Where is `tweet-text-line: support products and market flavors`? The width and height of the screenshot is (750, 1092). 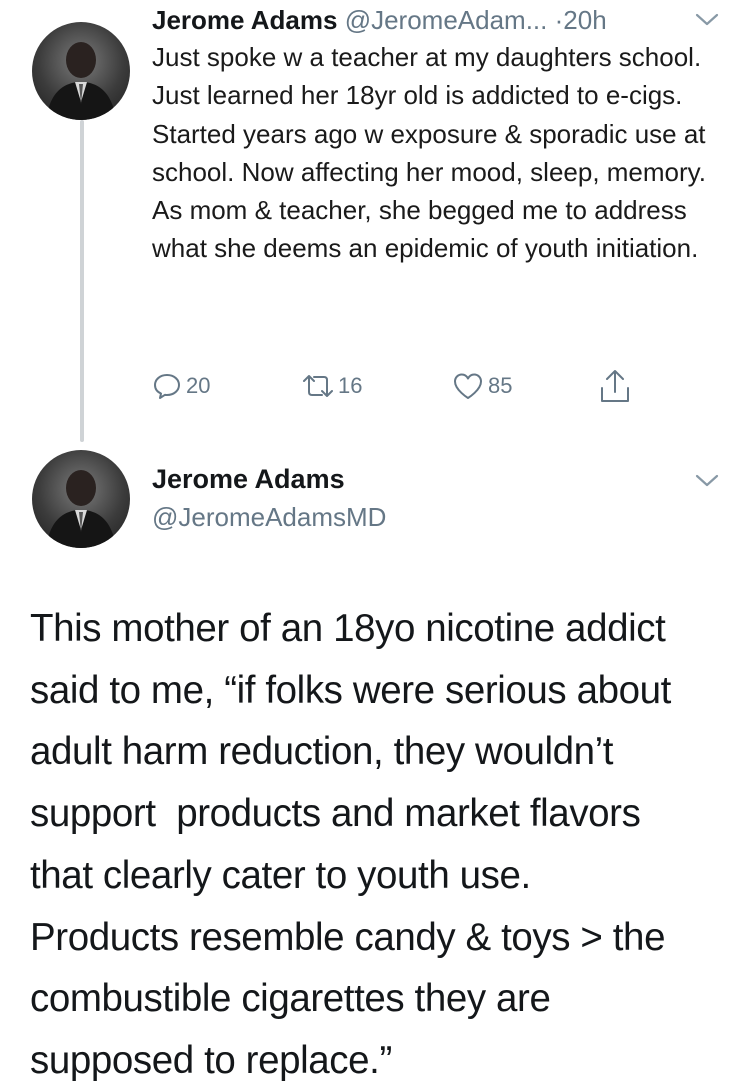 tweet-text-line: support products and market flavors is located at coordinates (335, 814).